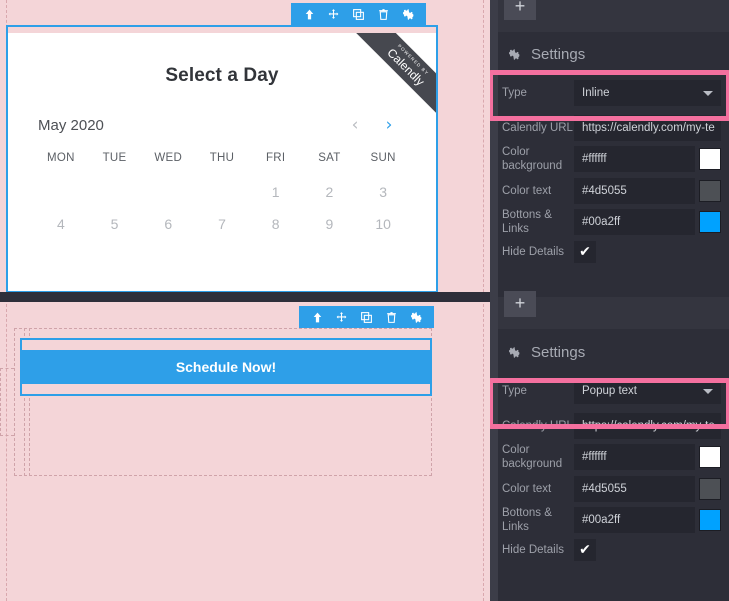 The height and width of the screenshot is (601, 729). Describe the element at coordinates (613, 310) in the screenshot. I see `add-element-bar-2: +` at that location.